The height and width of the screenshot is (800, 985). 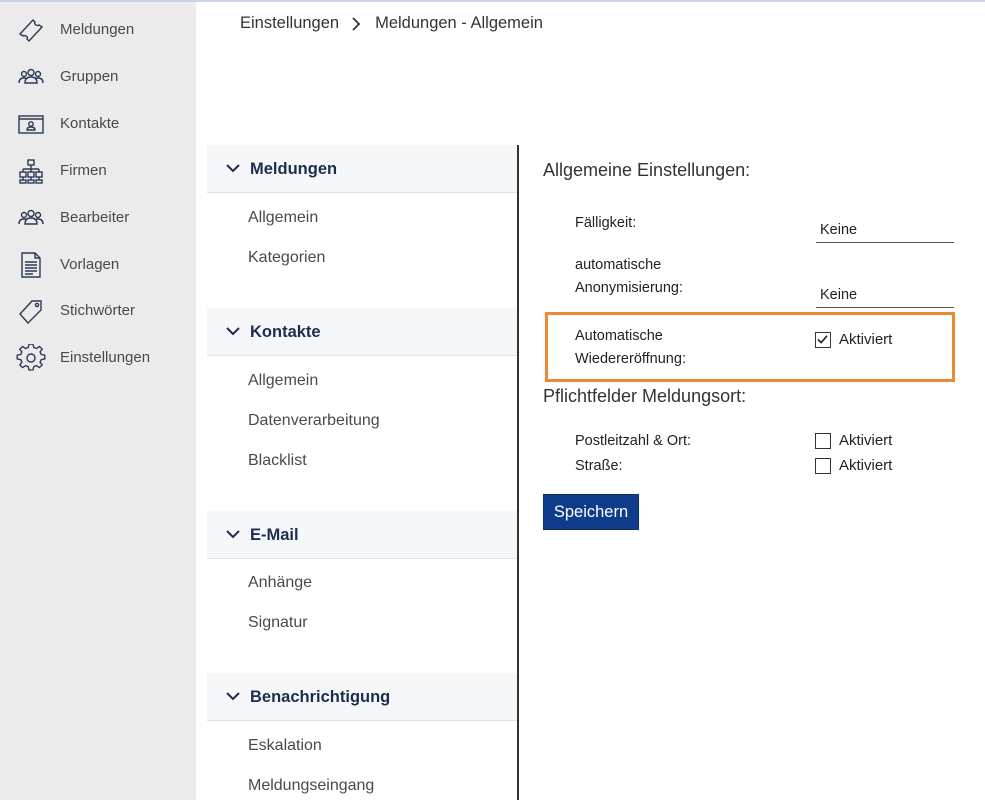 What do you see at coordinates (629, 277) in the screenshot?
I see `anonymization-label: automatische Anonymisierung:` at bounding box center [629, 277].